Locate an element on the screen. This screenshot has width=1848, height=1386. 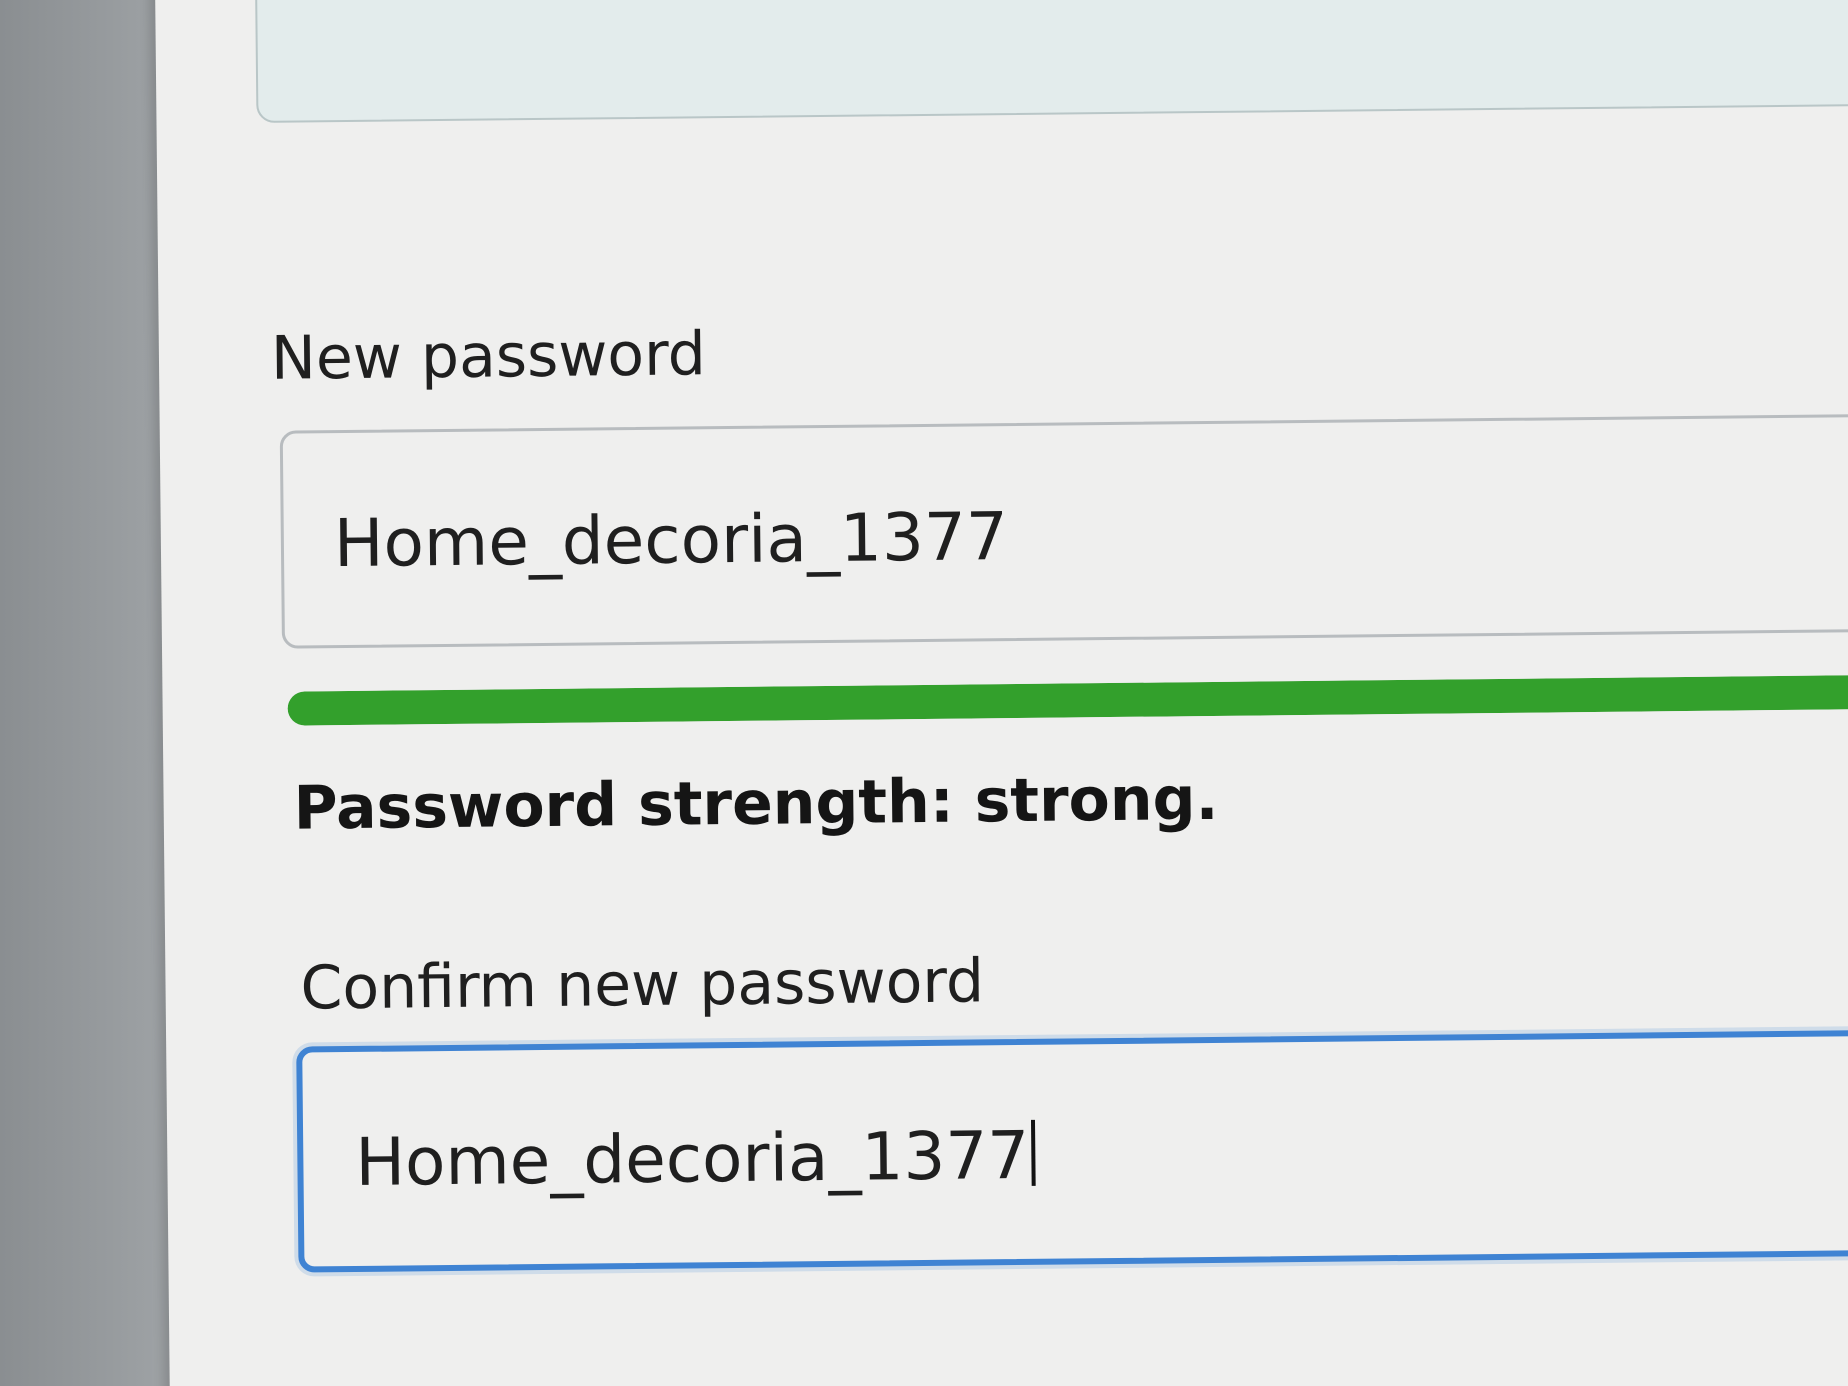
new-password-field: Home_decoria_1377 is located at coordinates (1063, 531).